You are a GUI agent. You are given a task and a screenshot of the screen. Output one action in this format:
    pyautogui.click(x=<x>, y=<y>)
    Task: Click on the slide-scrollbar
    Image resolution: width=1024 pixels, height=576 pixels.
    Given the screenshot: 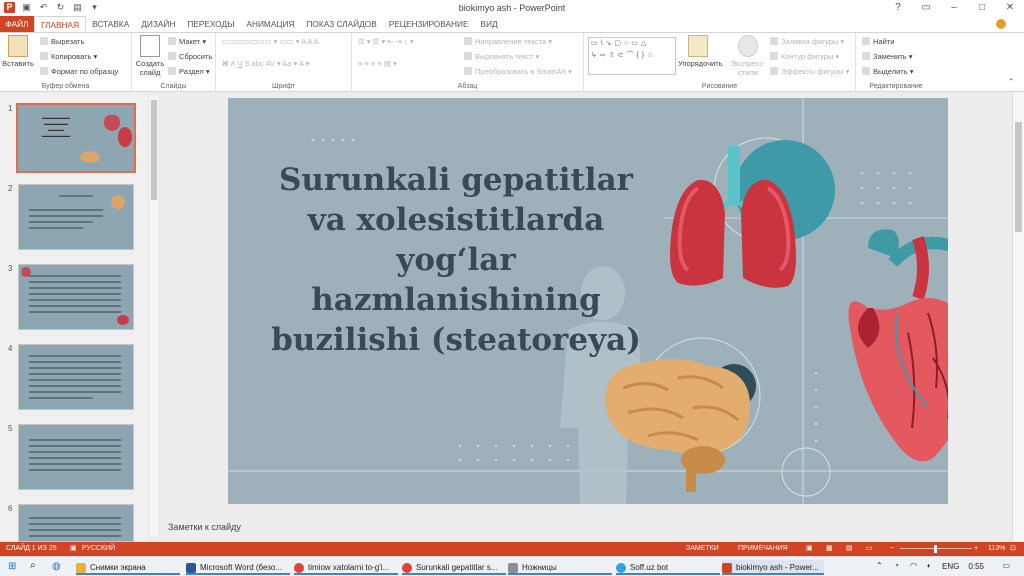 What is the action you would take?
    pyautogui.click(x=1018, y=317)
    